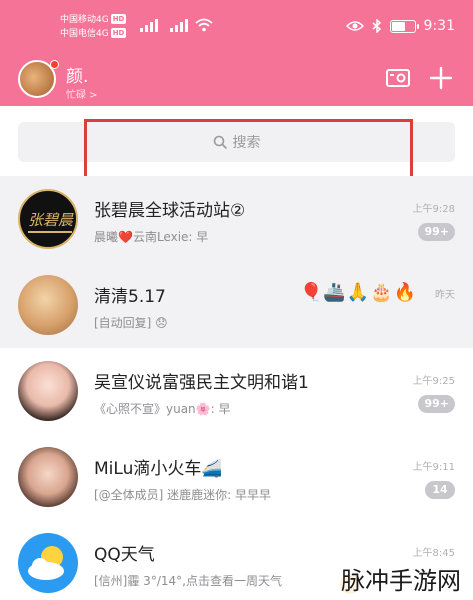 Image resolution: width=473 pixels, height=600 pixels. What do you see at coordinates (401, 578) in the screenshot?
I see `watermark: 脉冲手游网` at bounding box center [401, 578].